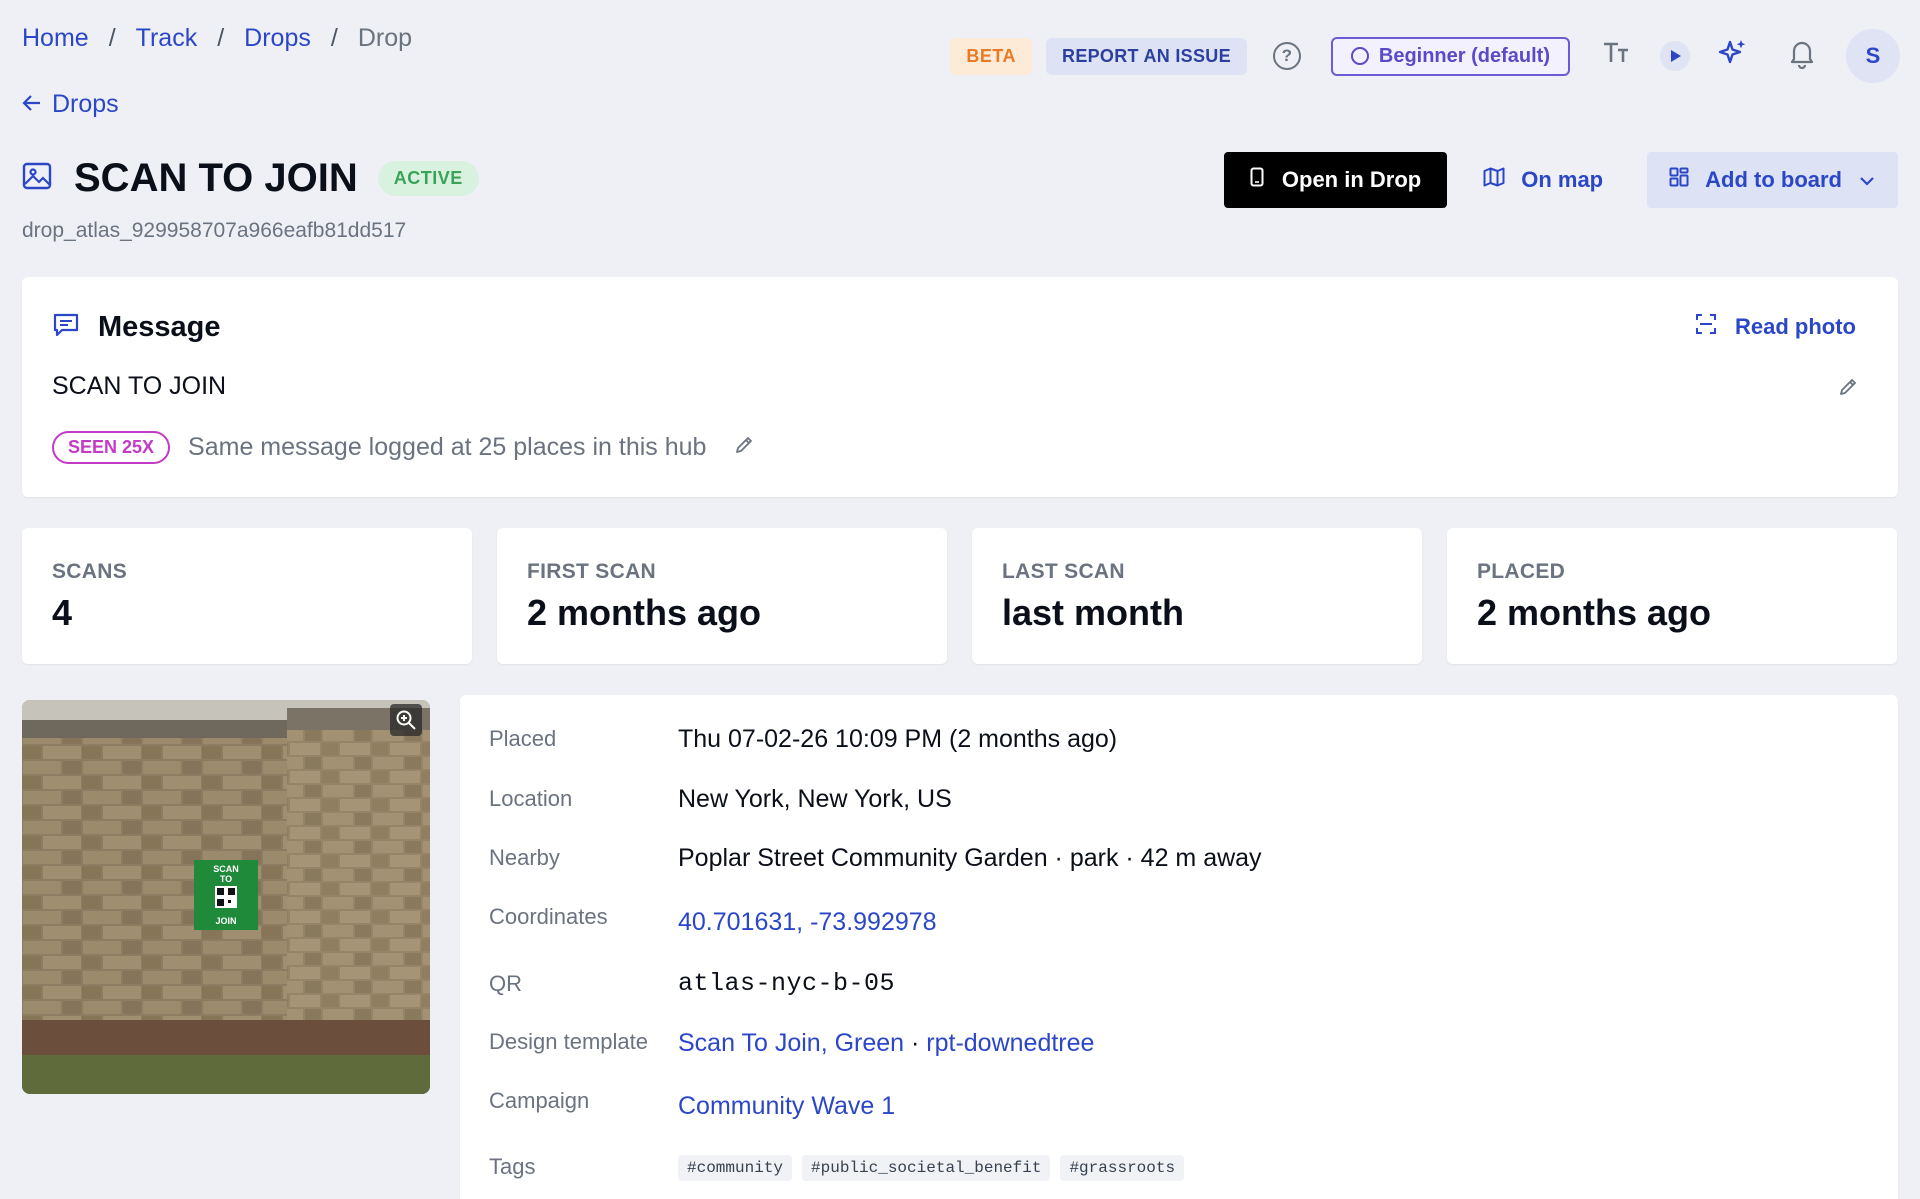 The image size is (1920, 1199). I want to click on arrow-left-icon, so click(32, 104).